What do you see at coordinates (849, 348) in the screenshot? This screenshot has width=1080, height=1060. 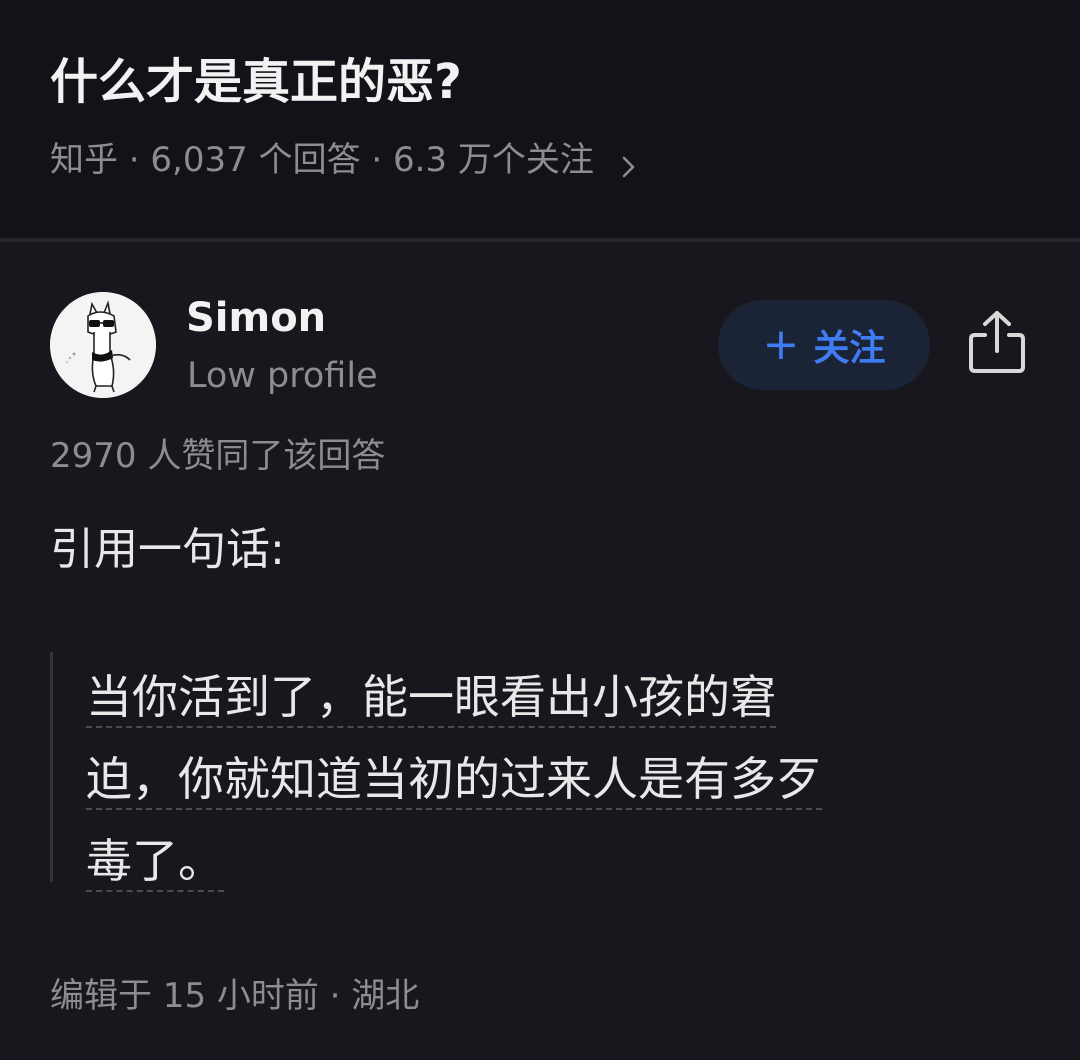 I see `follow-label: 关注` at bounding box center [849, 348].